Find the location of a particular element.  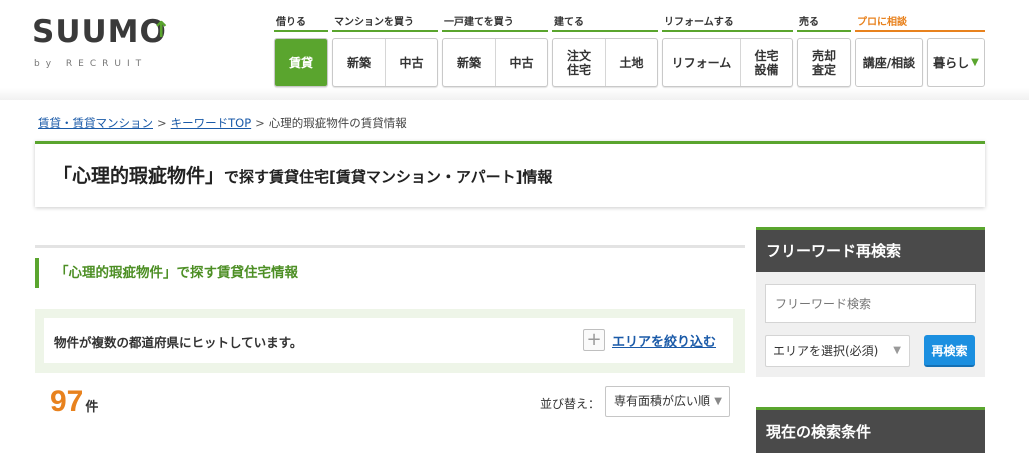

nav-button-reform: リフォーム is located at coordinates (701, 62).